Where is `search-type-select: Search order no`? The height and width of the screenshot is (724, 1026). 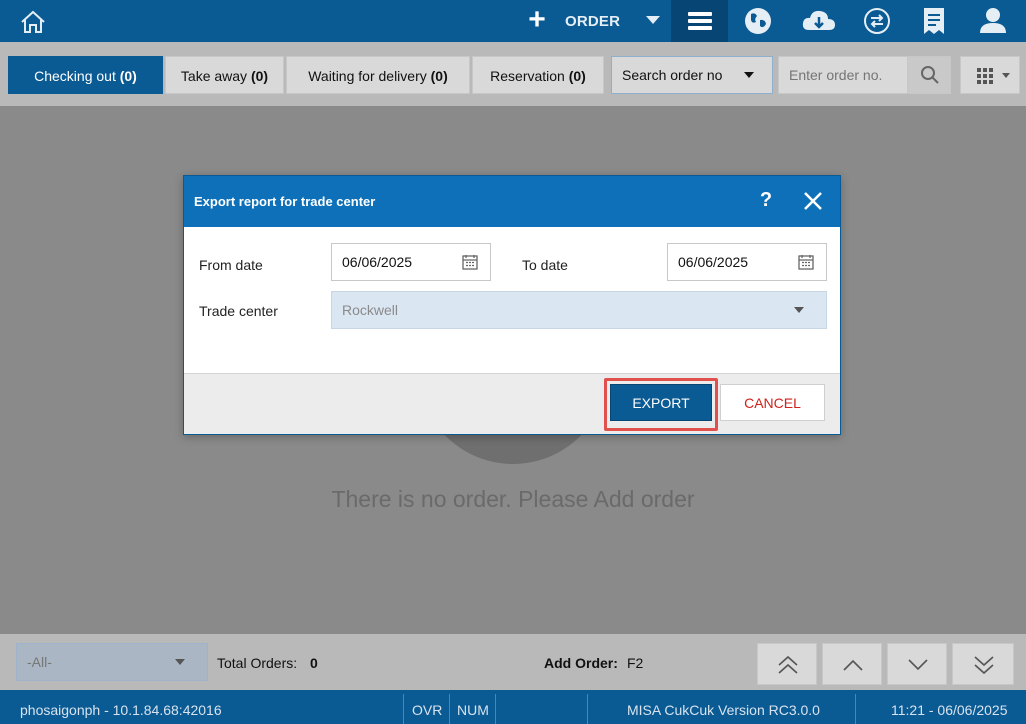 search-type-select: Search order no is located at coordinates (692, 75).